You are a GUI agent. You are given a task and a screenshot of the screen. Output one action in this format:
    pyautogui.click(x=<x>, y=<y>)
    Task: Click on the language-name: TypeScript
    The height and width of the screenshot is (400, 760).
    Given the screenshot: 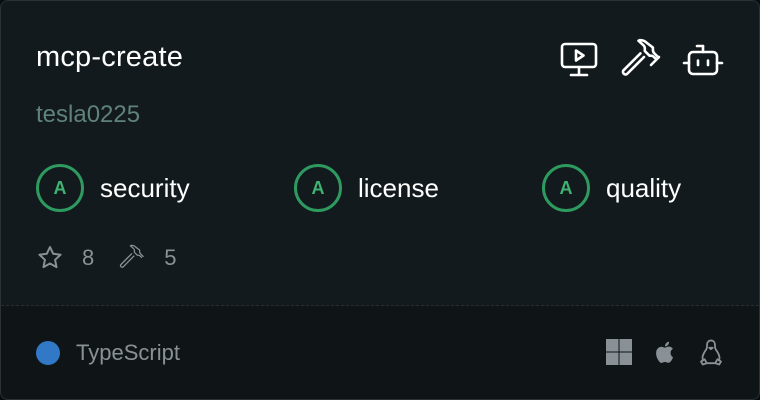 What is the action you would take?
    pyautogui.click(x=128, y=352)
    